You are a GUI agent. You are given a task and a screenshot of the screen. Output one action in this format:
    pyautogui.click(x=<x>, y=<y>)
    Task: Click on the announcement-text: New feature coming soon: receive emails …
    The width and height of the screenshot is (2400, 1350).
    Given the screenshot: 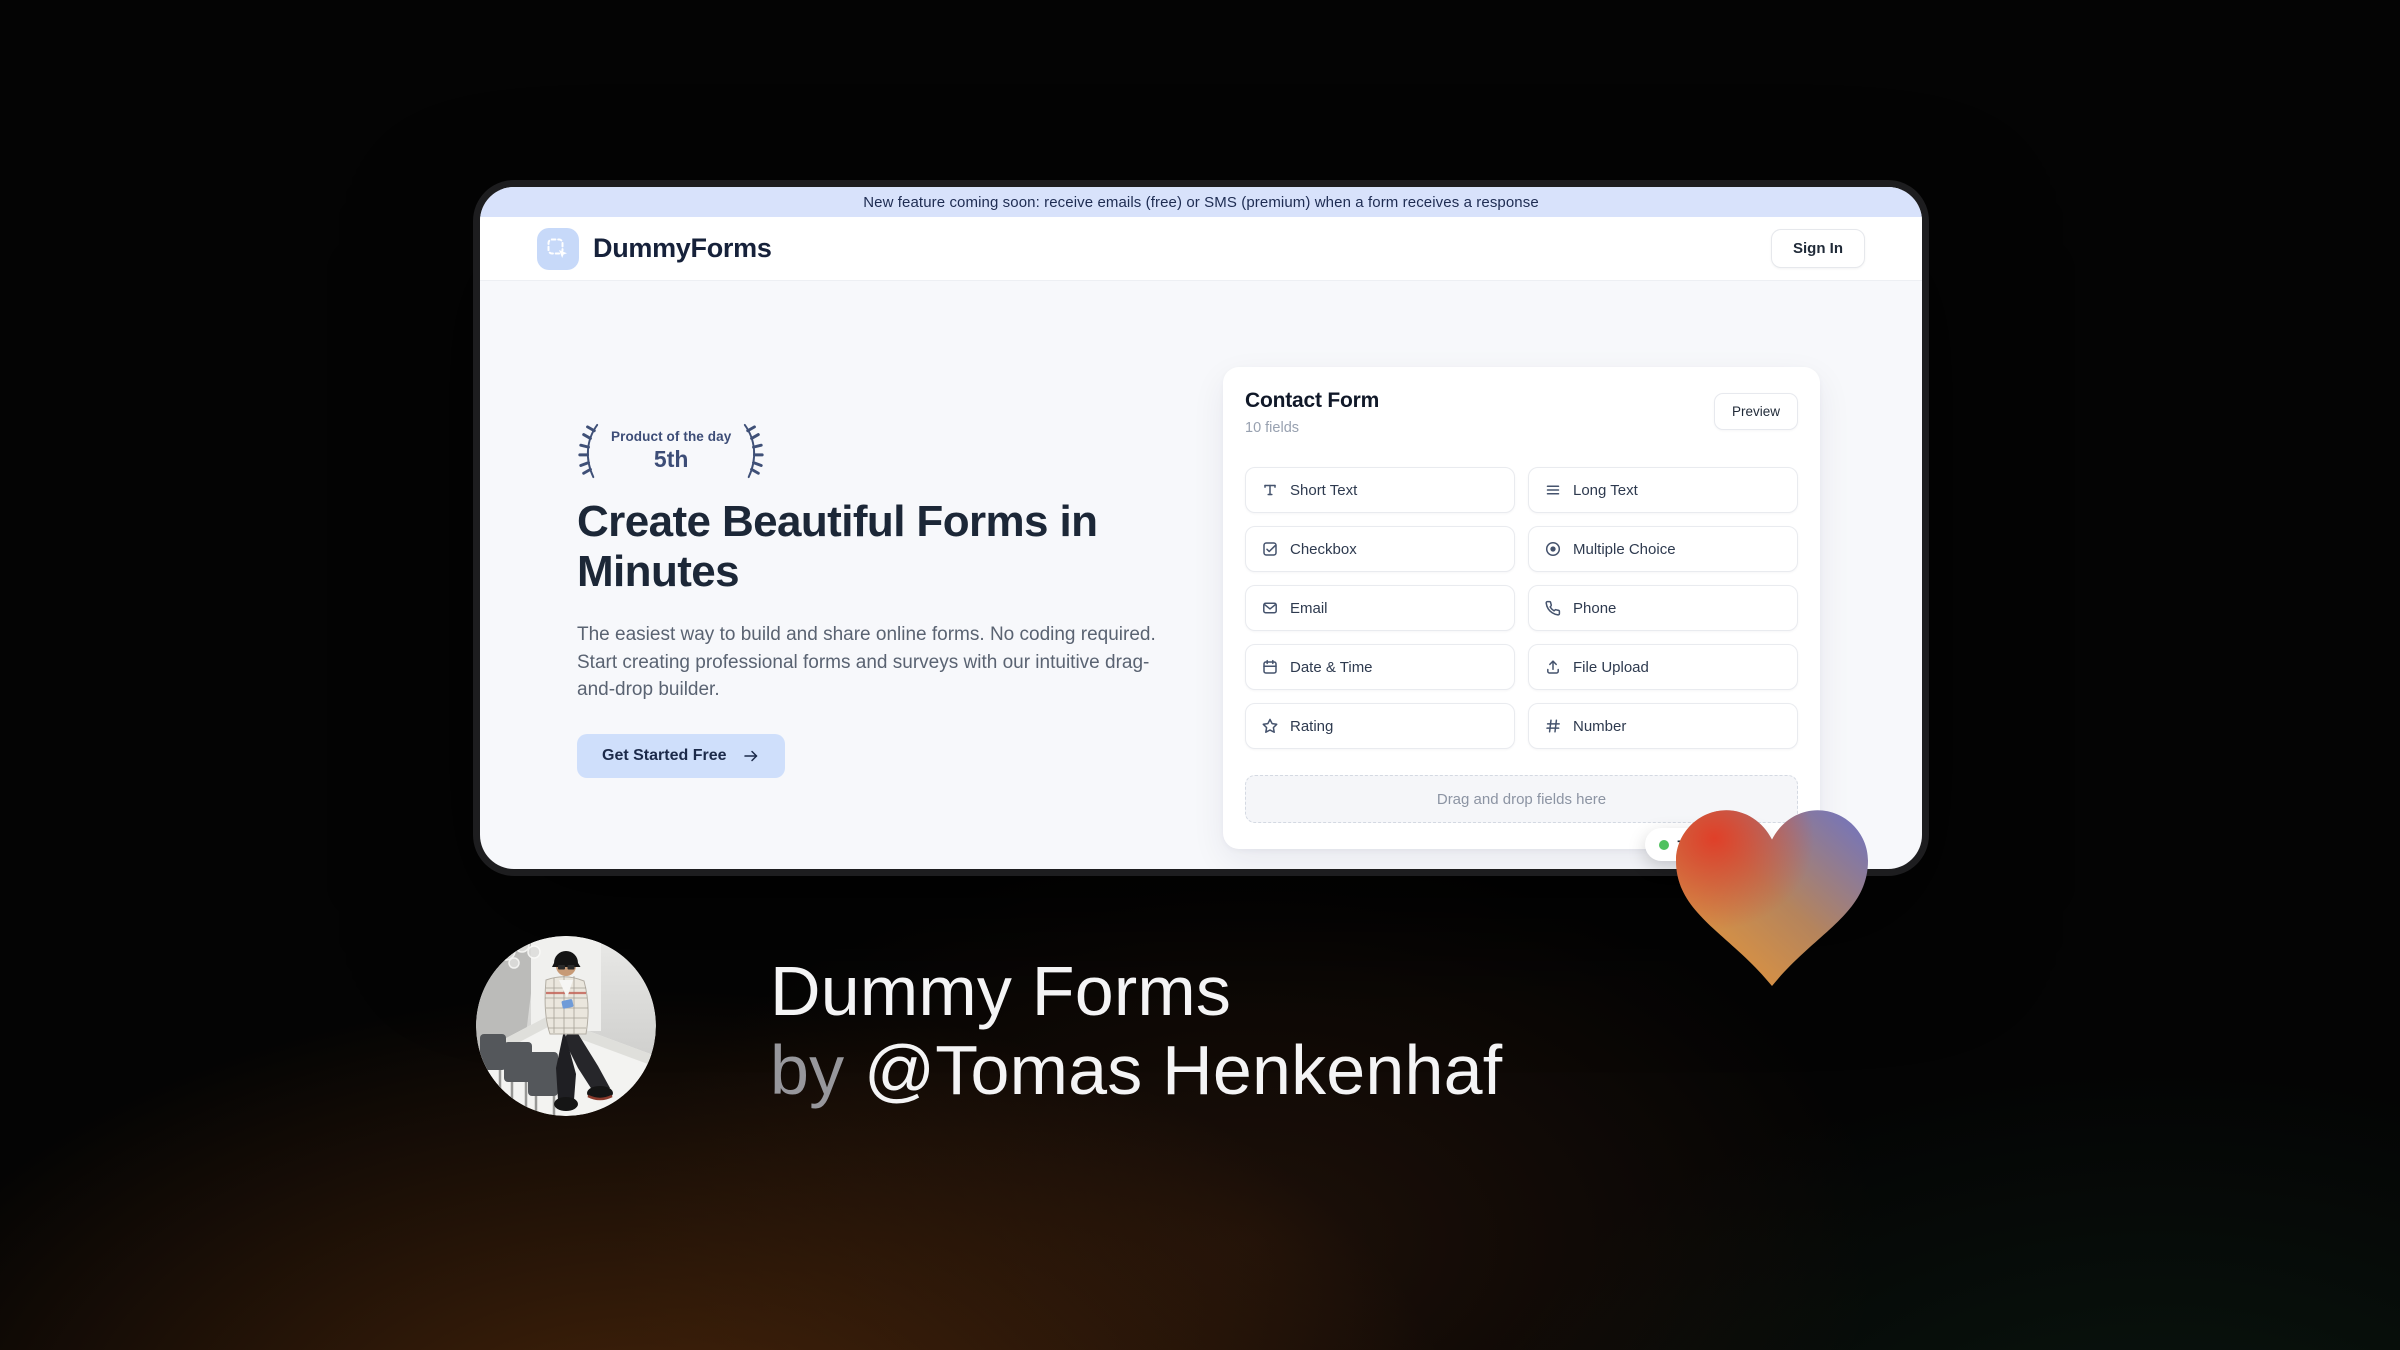 What is the action you would take?
    pyautogui.click(x=1201, y=202)
    